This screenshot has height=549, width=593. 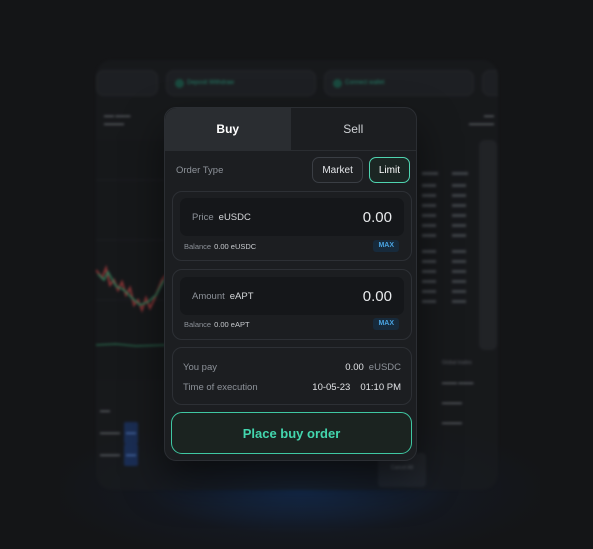 I want to click on price-box: Price eUSDC 0.00 Balance 0.00 eUSDC MAX, so click(x=292, y=226).